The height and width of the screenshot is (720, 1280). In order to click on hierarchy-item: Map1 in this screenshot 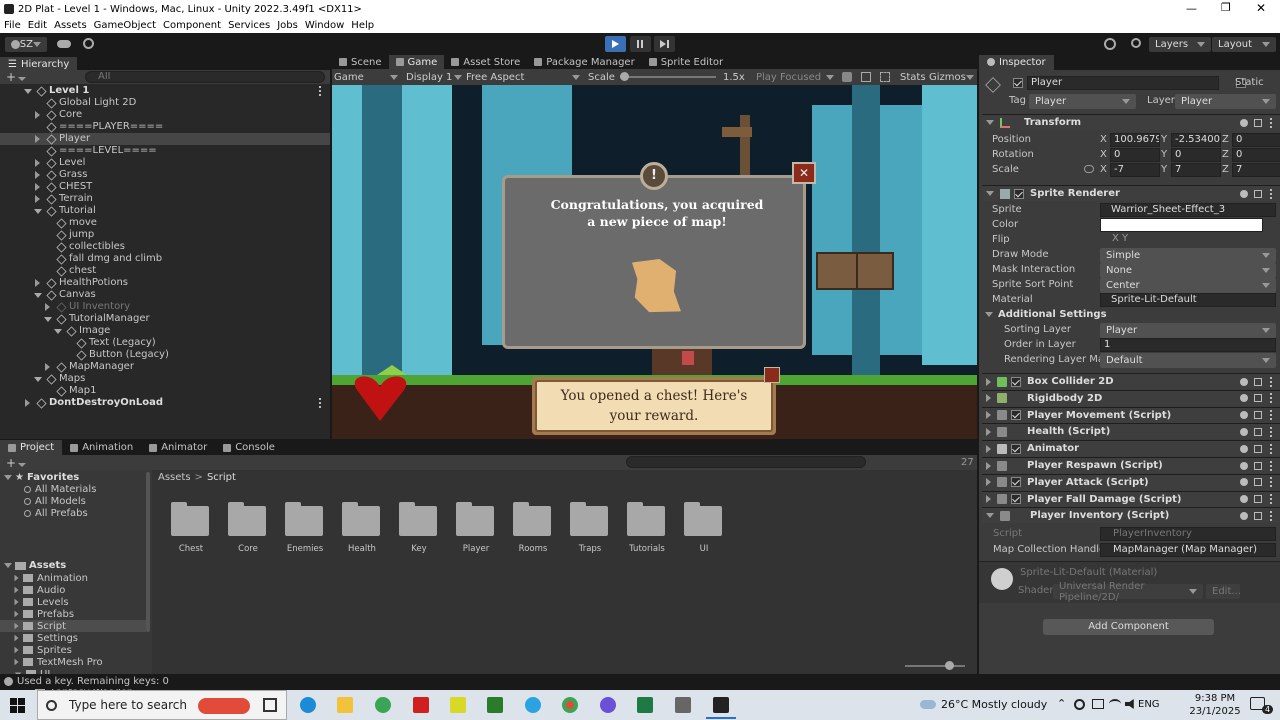, I will do `click(165, 391)`.